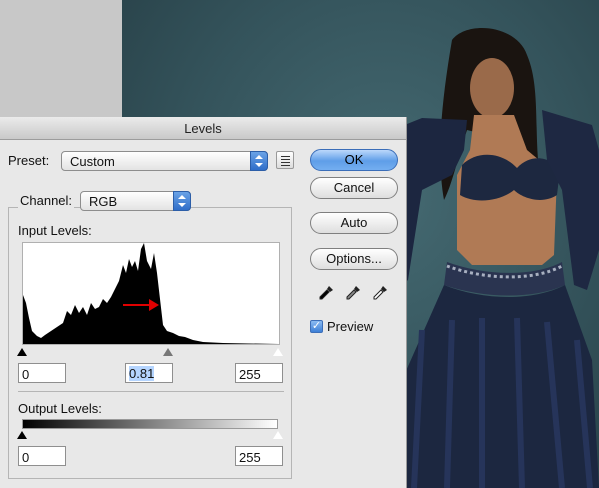 Image resolution: width=599 pixels, height=488 pixels. I want to click on input-black-field, so click(42, 373).